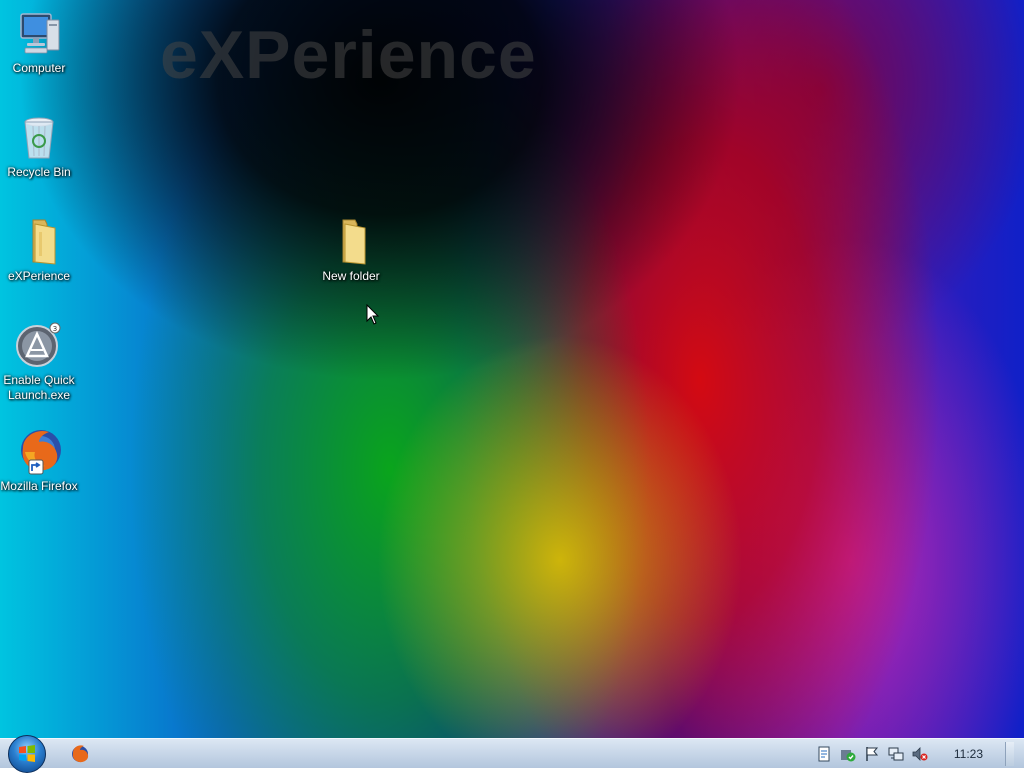 Image resolution: width=1024 pixels, height=777 pixels. I want to click on desktop-icon-label: New folder, so click(351, 276).